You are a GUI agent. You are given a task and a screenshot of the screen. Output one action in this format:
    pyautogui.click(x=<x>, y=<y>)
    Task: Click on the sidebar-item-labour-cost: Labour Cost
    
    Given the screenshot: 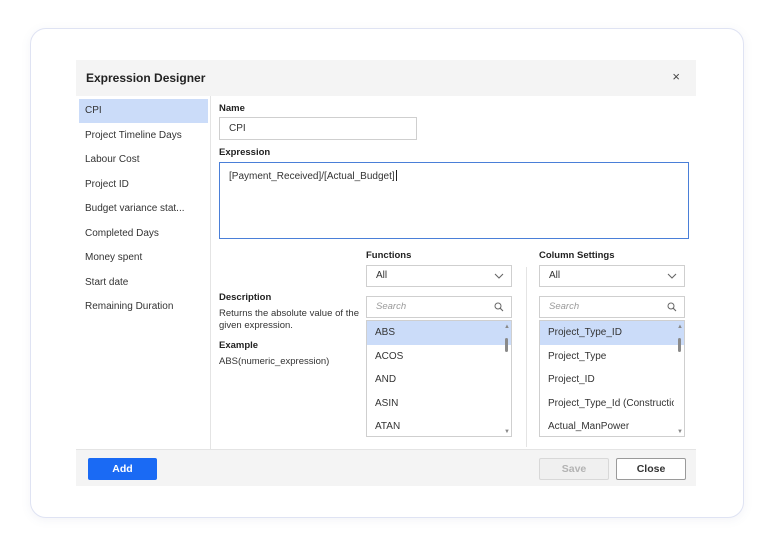 What is the action you would take?
    pyautogui.click(x=143, y=160)
    